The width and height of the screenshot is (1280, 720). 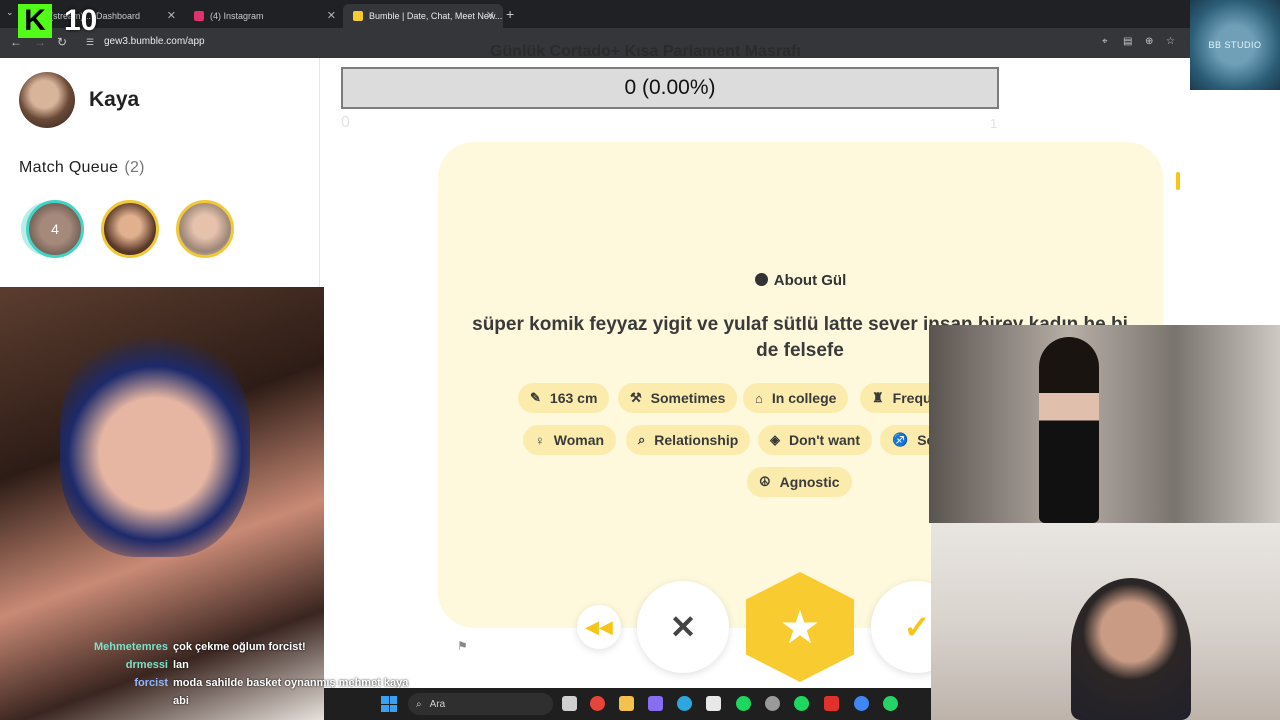 What do you see at coordinates (215, 668) in the screenshot?
I see `chat-message: drmessi lan` at bounding box center [215, 668].